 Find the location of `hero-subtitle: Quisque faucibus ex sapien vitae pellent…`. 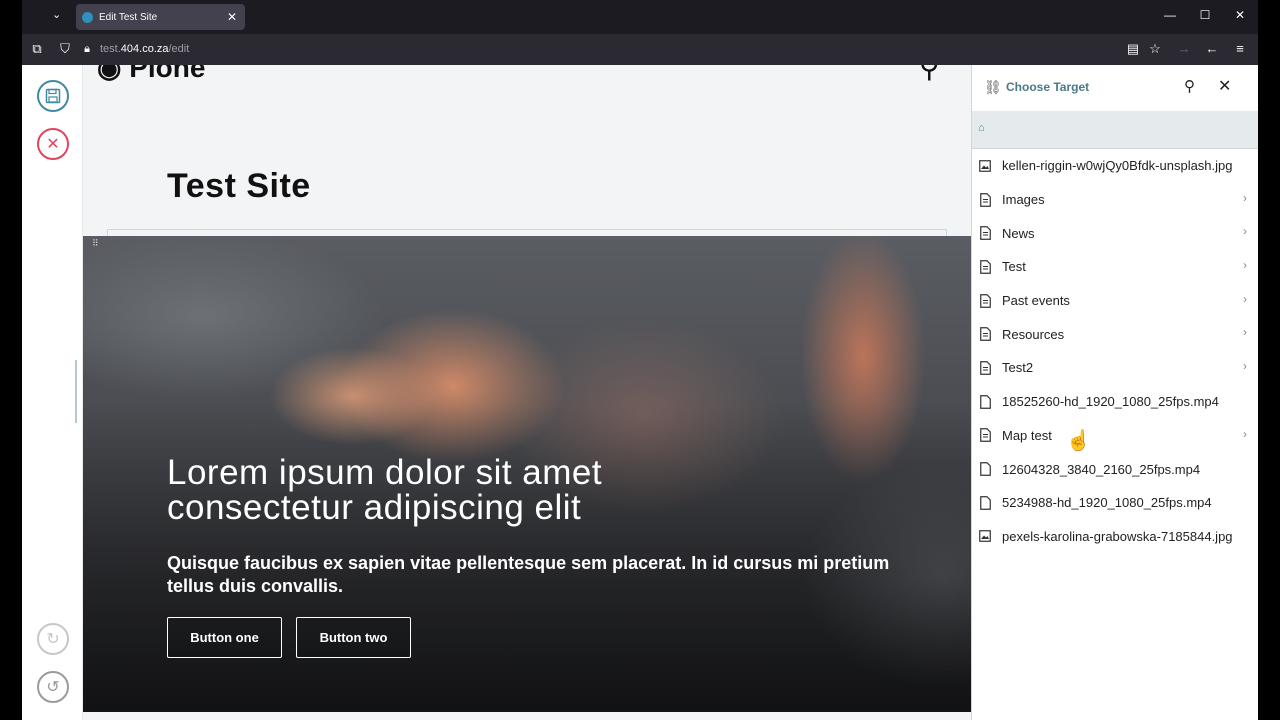

hero-subtitle: Quisque faucibus ex sapien vitae pellent… is located at coordinates (537, 575).